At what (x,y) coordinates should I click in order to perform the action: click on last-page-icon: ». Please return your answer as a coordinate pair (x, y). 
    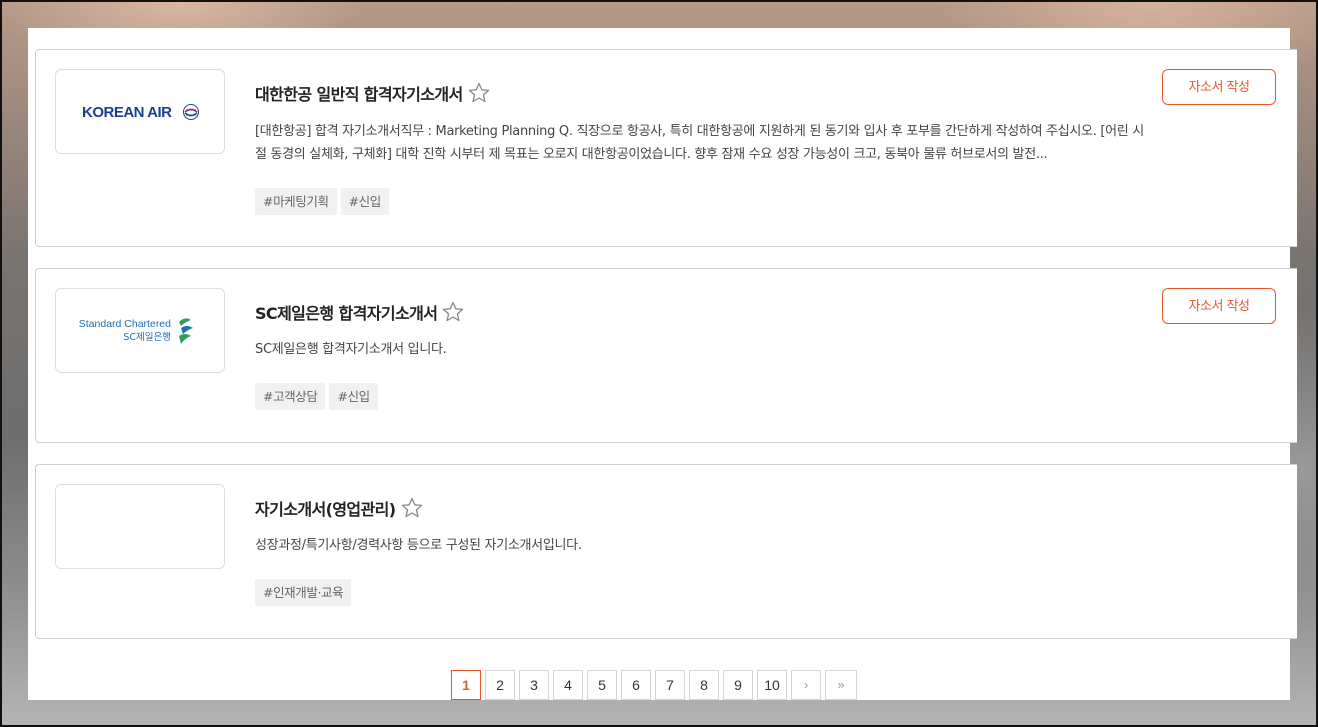
    Looking at the image, I should click on (841, 685).